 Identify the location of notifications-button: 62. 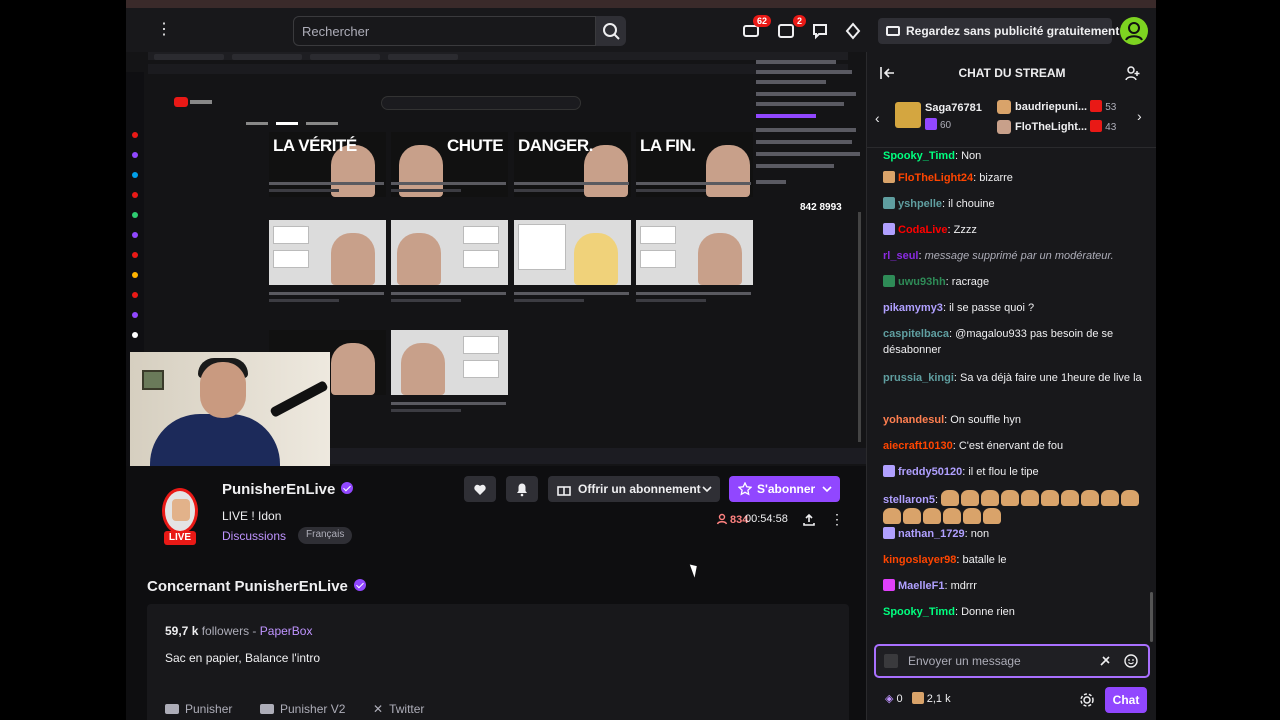
(756, 28).